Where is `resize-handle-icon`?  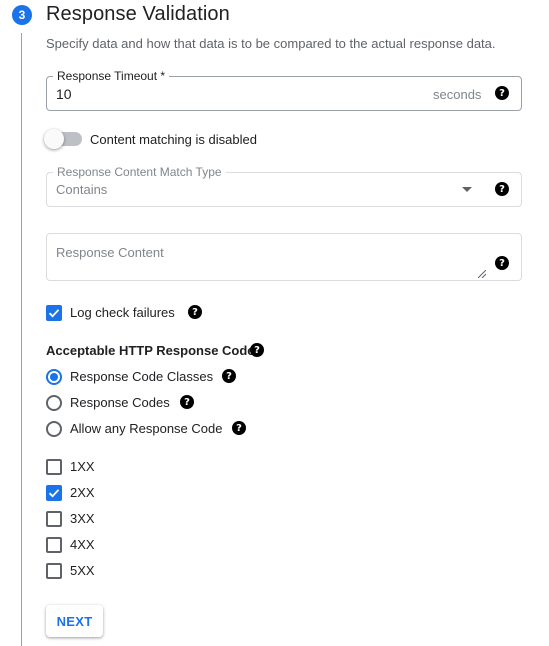 resize-handle-icon is located at coordinates (482, 274).